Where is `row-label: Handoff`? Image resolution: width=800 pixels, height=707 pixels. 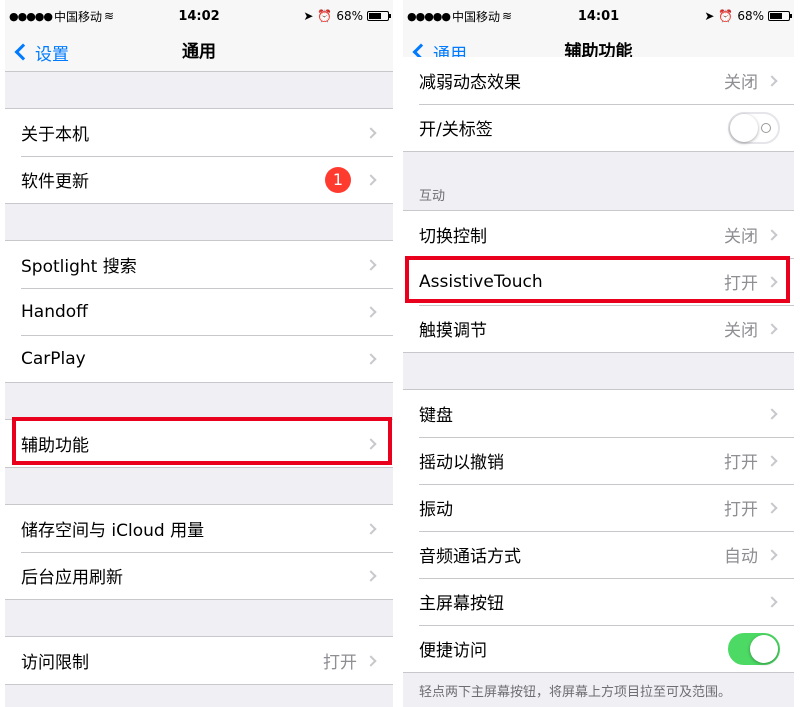 row-label: Handoff is located at coordinates (54, 311).